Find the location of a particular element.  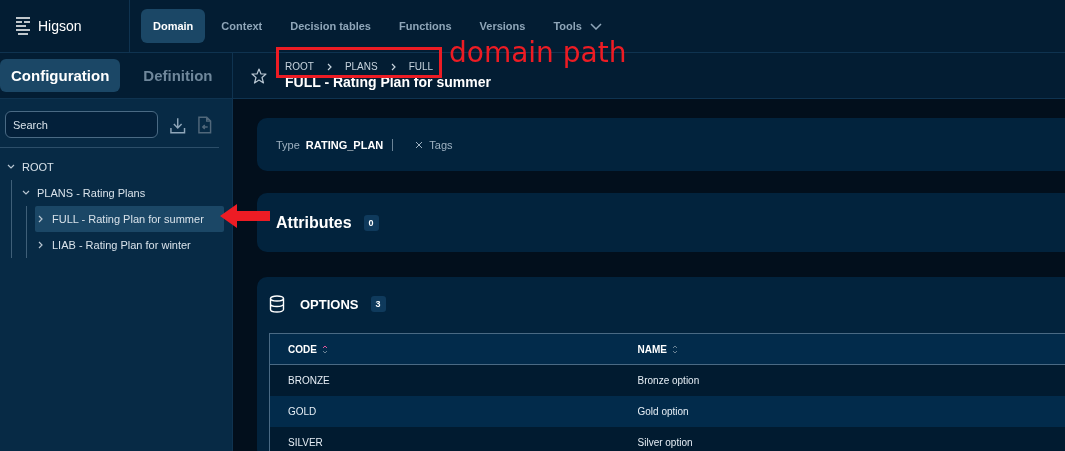

tree-item: LIAB - Rating Plan for winter is located at coordinates (133, 245).